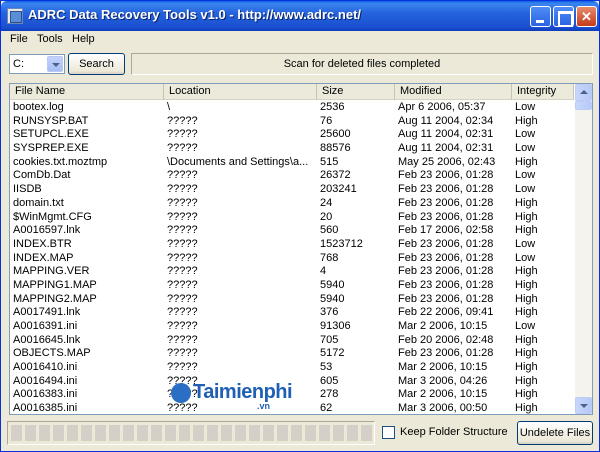  I want to click on keep-folder-label: Keep Folder Structure, so click(454, 432).